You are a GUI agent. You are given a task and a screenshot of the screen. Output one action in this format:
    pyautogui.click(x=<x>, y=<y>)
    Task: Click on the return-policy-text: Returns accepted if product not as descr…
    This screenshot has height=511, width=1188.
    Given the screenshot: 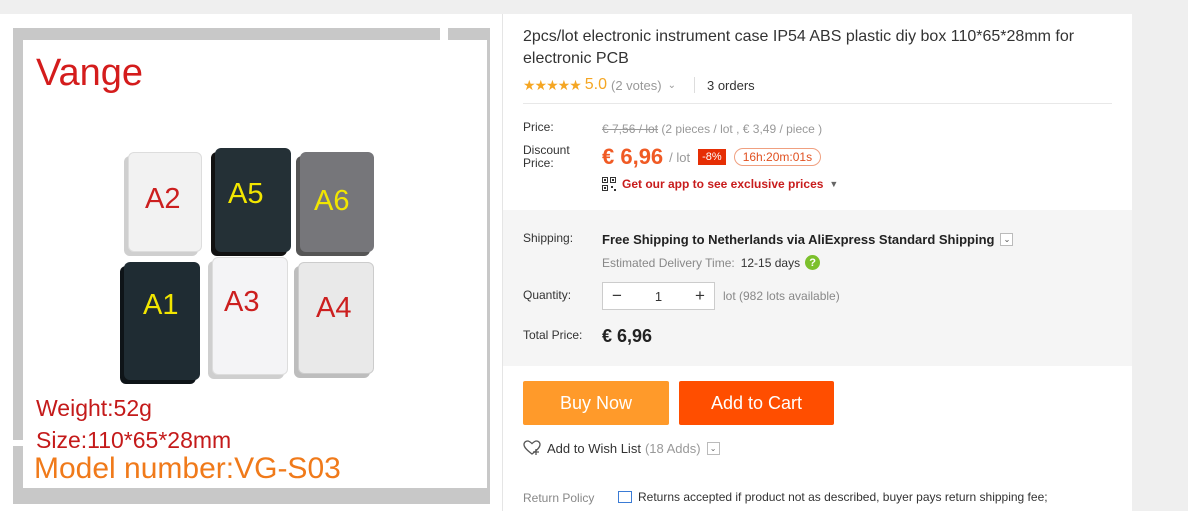 What is the action you would take?
    pyautogui.click(x=843, y=497)
    